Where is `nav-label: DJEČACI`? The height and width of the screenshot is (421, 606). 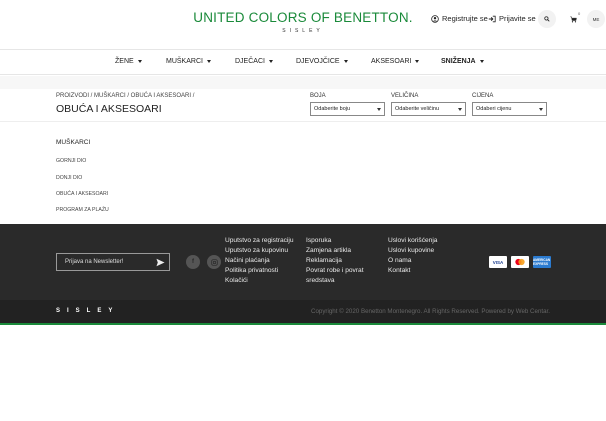
nav-label: DJEČACI is located at coordinates (250, 61).